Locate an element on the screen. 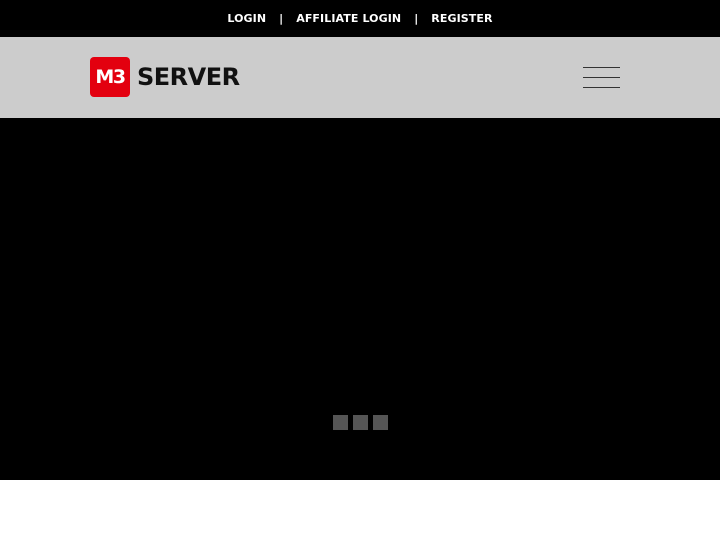 The width and height of the screenshot is (720, 540). logo-wordmark: SERVER is located at coordinates (188, 77).